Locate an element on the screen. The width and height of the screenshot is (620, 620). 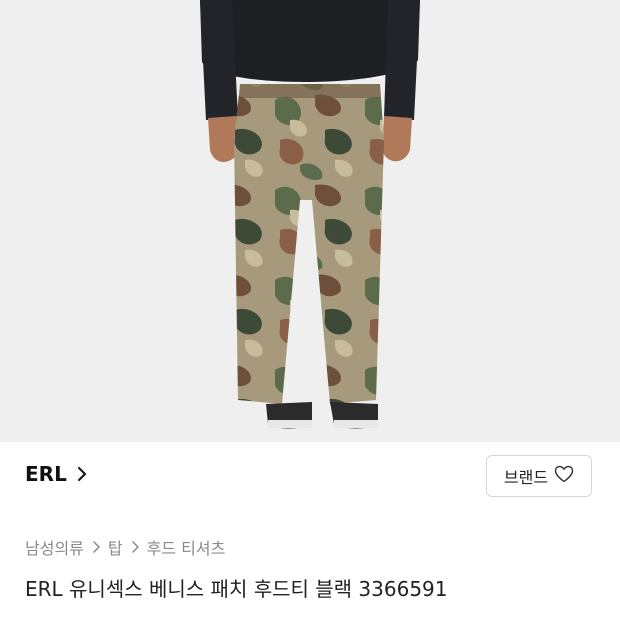
brand-button-label: 브랜드 is located at coordinates (526, 477).